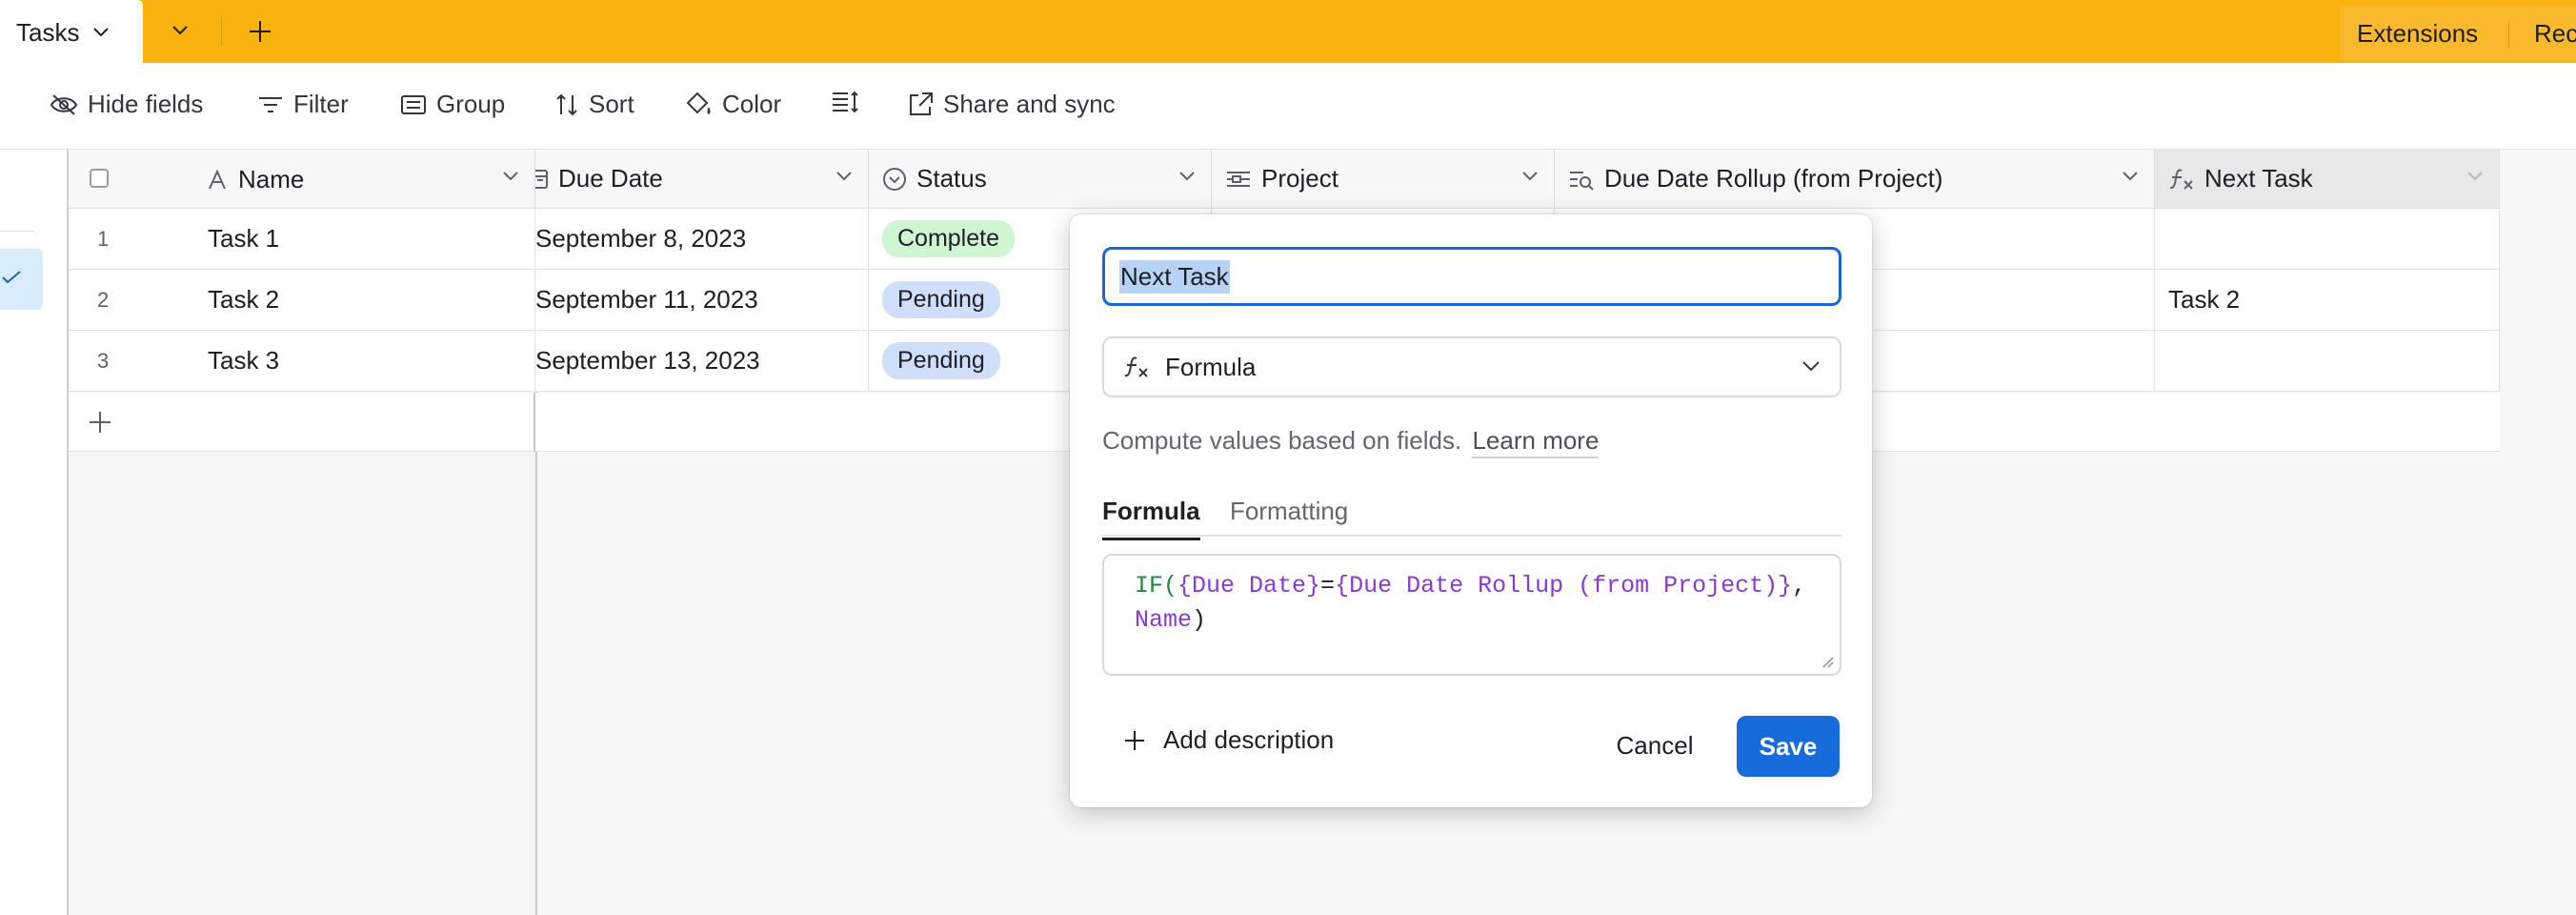 The width and height of the screenshot is (2576, 915). Describe the element at coordinates (2327, 180) in the screenshot. I see `column-header-next-task: Next Task` at that location.